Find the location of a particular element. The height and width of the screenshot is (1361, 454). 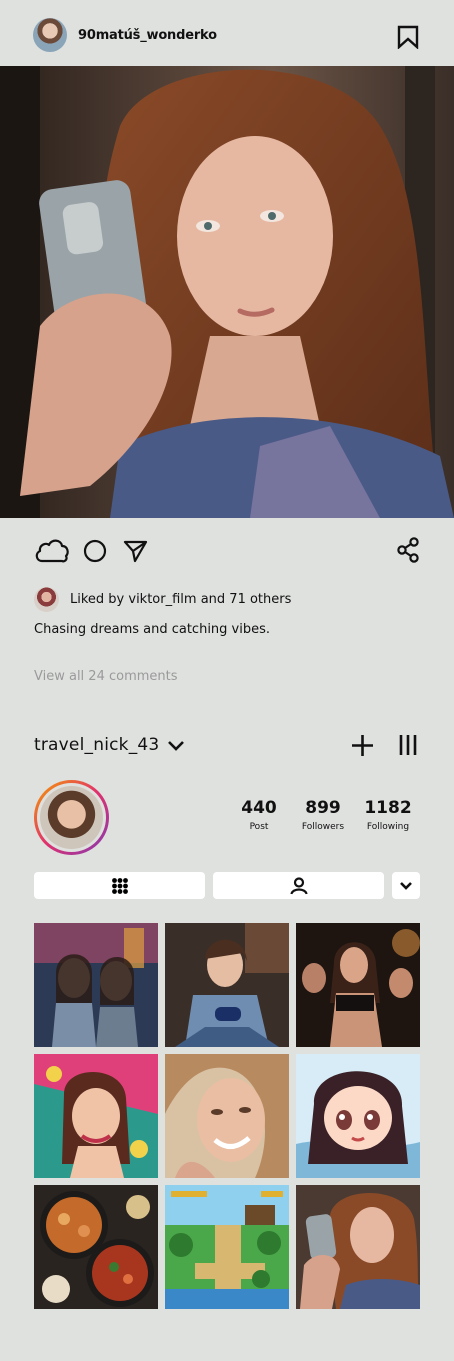

stat-label: Post is located at coordinates (259, 827).